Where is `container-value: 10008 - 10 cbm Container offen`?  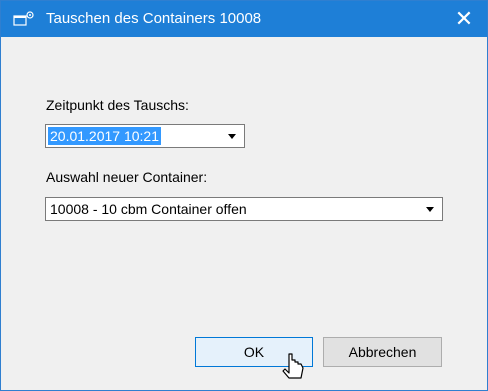 container-value: 10008 - 10 cbm Container offen is located at coordinates (148, 209).